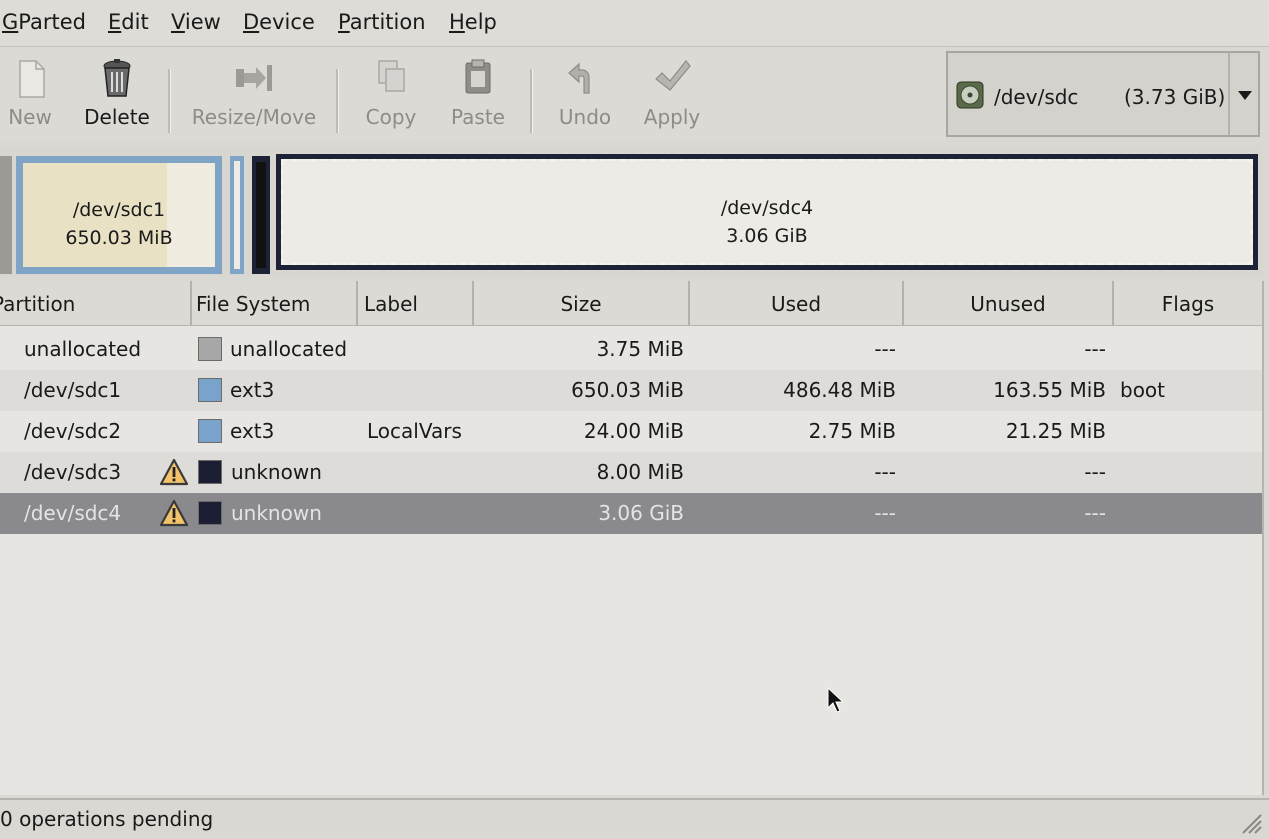  Describe the element at coordinates (1036, 97) in the screenshot. I see `device-name: /dev/sdc` at that location.